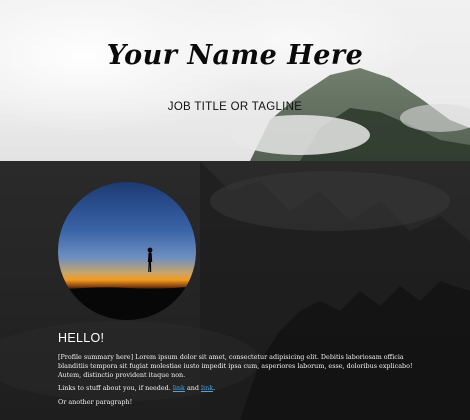 The height and width of the screenshot is (420, 470). I want to click on profile-photo, so click(127, 251).